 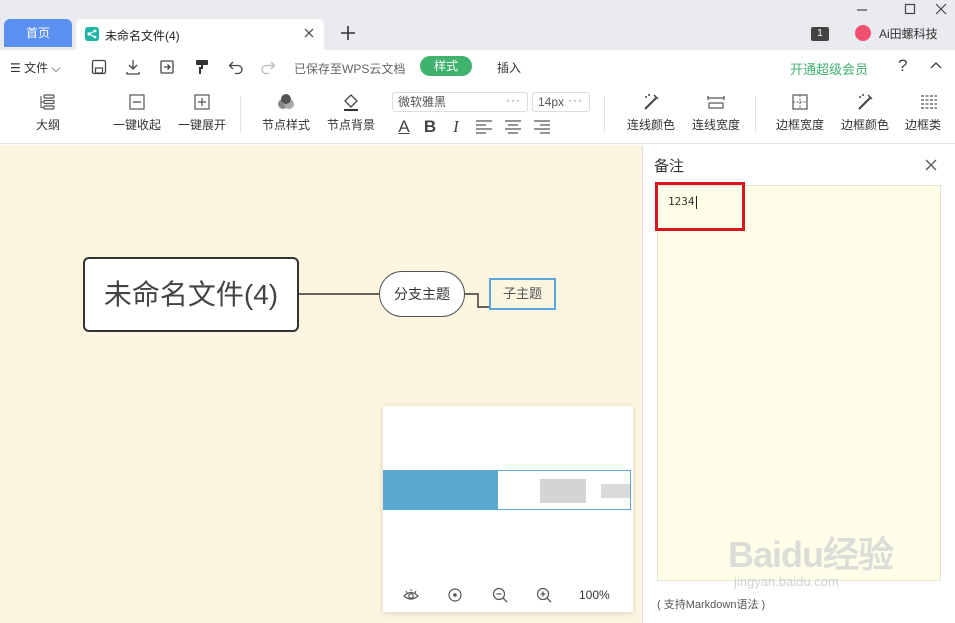 I want to click on align-left-icon, so click(x=484, y=127).